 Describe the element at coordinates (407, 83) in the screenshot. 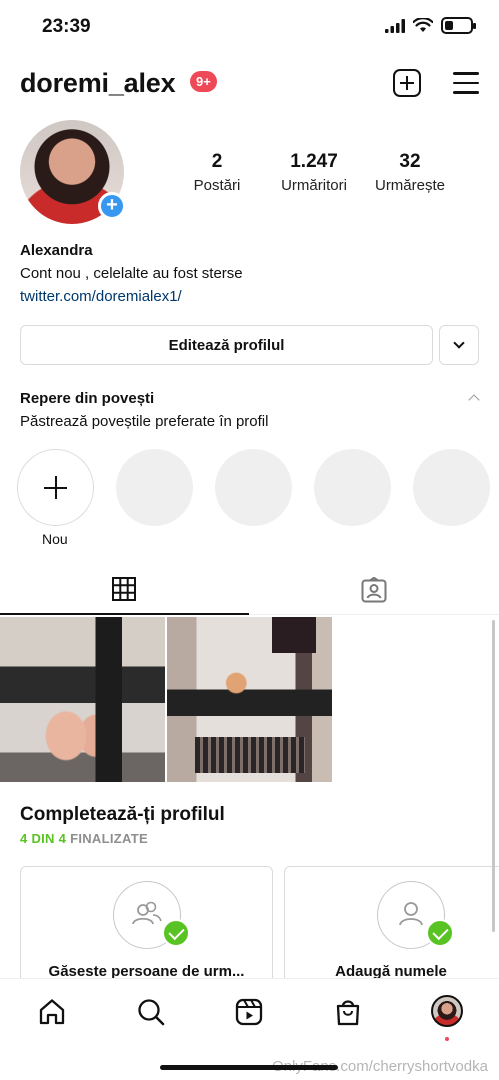

I see `new-post-icon` at that location.